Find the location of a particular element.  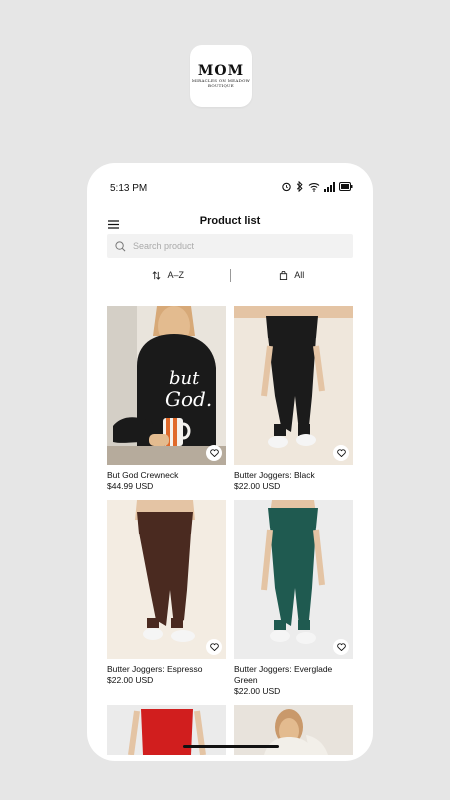

product-name: Butter Joggers: Black is located at coordinates (293, 475).